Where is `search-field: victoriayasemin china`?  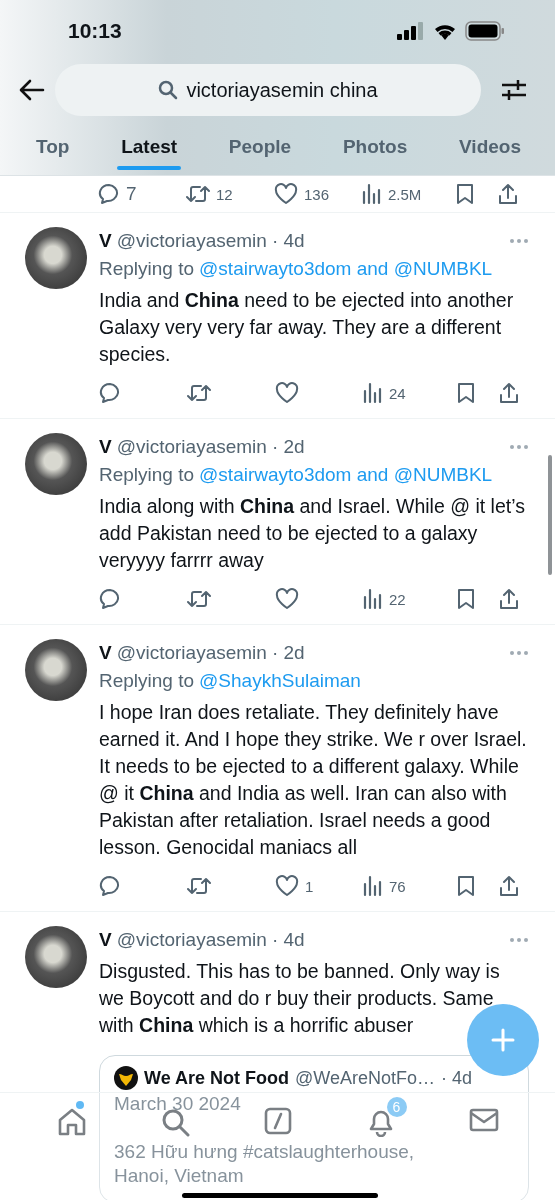 search-field: victoriayasemin china is located at coordinates (268, 90).